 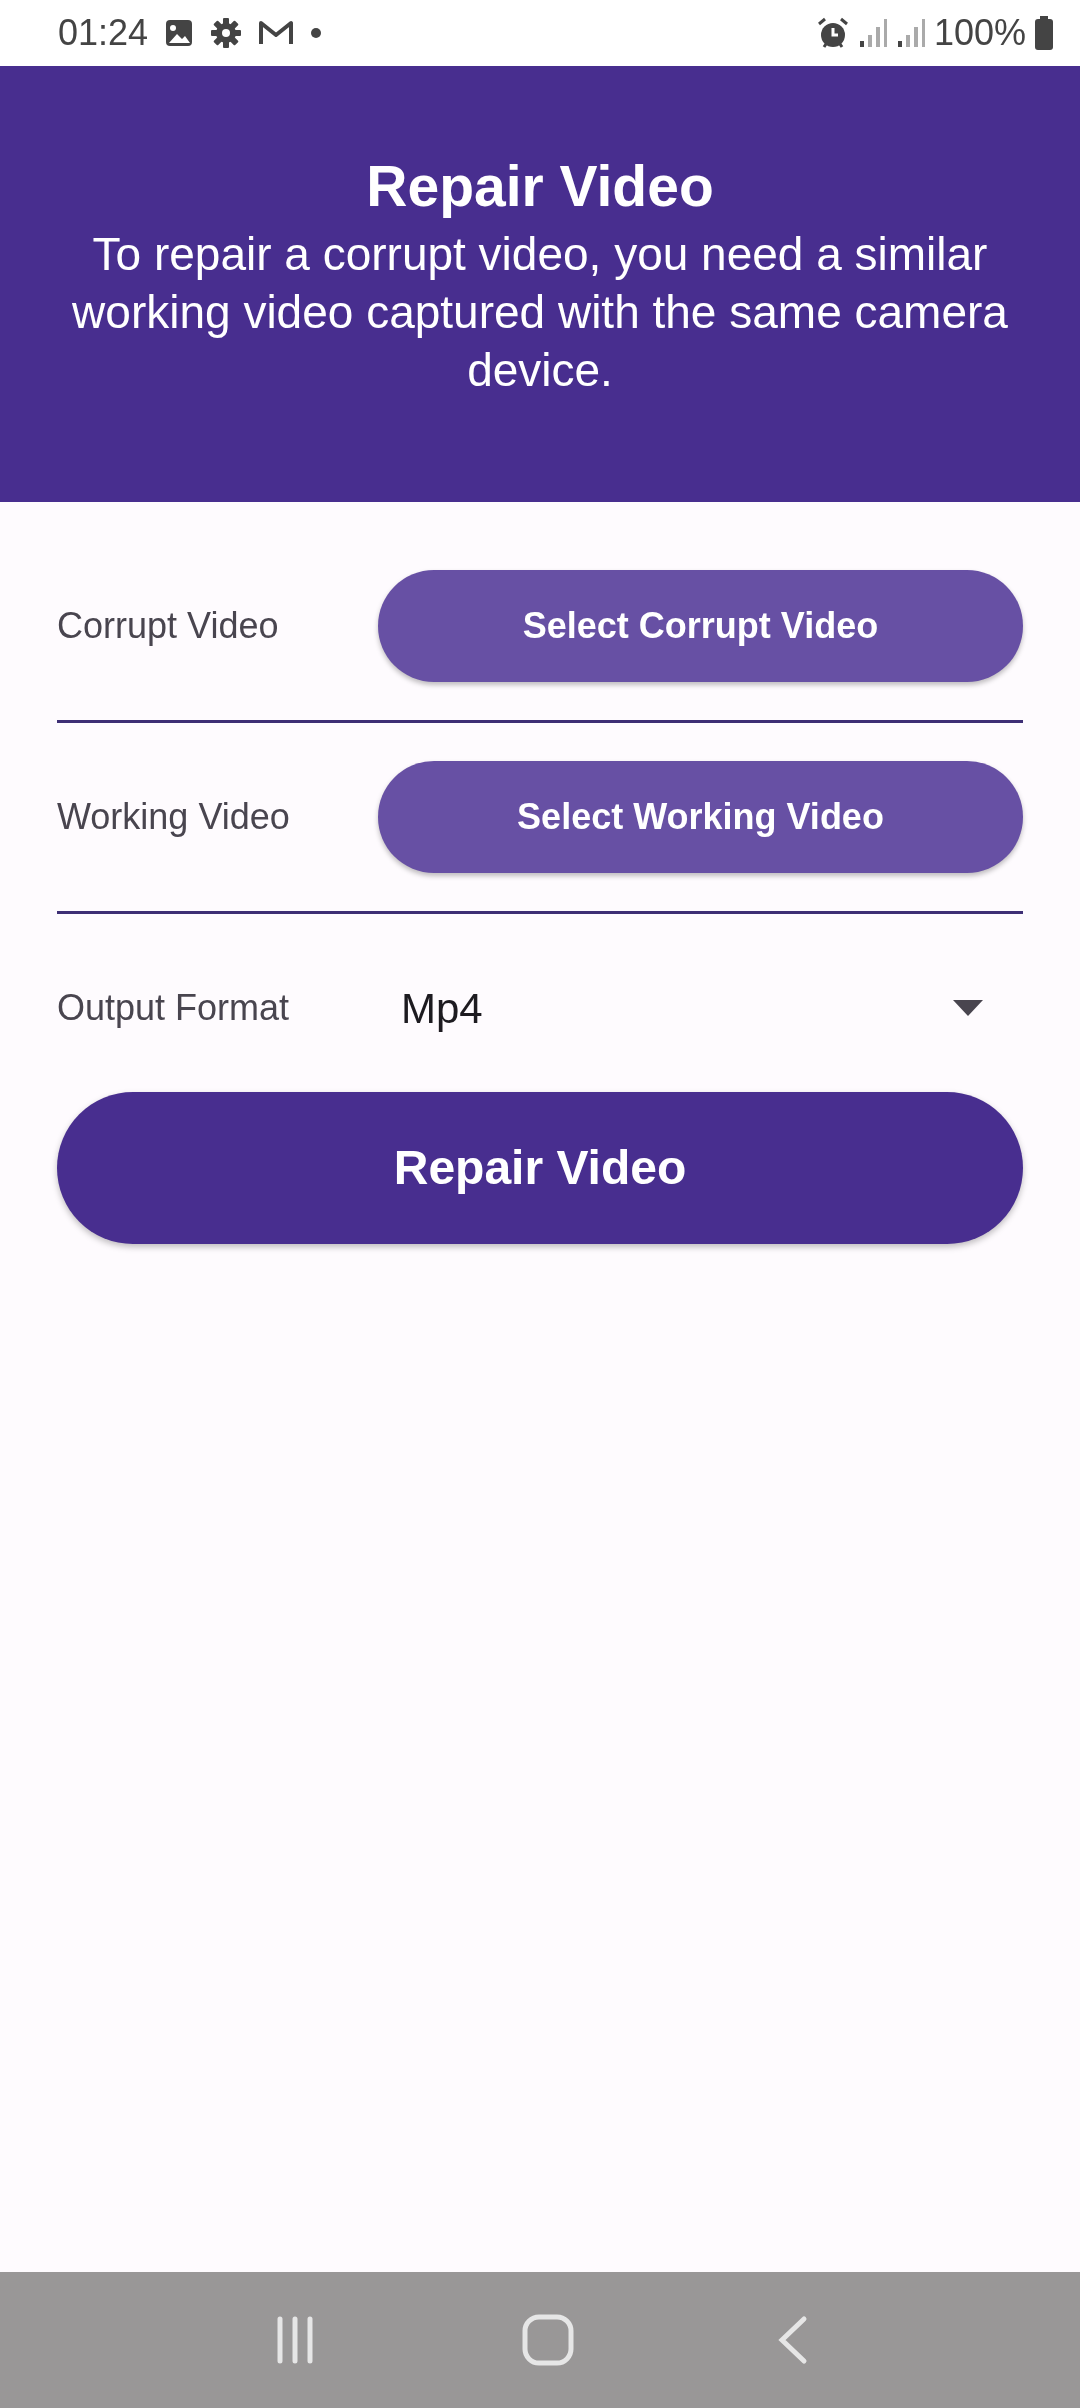 I want to click on battery-percent: 100%, so click(x=979, y=33).